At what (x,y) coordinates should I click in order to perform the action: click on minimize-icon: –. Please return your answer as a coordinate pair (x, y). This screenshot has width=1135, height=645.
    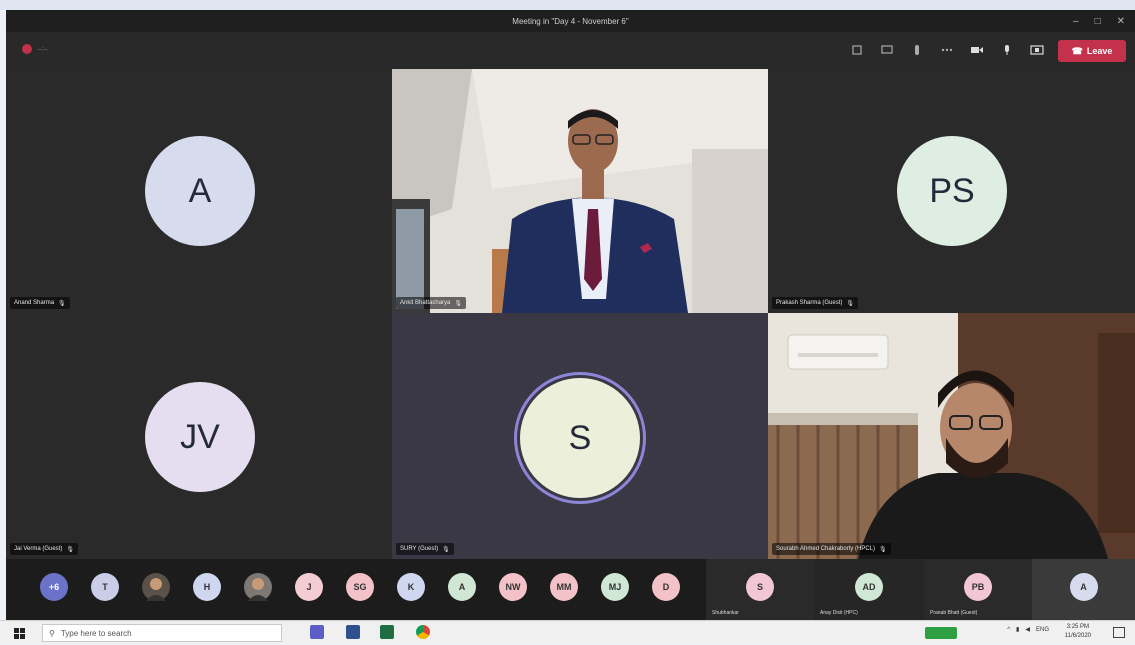
    Looking at the image, I should click on (1076, 21).